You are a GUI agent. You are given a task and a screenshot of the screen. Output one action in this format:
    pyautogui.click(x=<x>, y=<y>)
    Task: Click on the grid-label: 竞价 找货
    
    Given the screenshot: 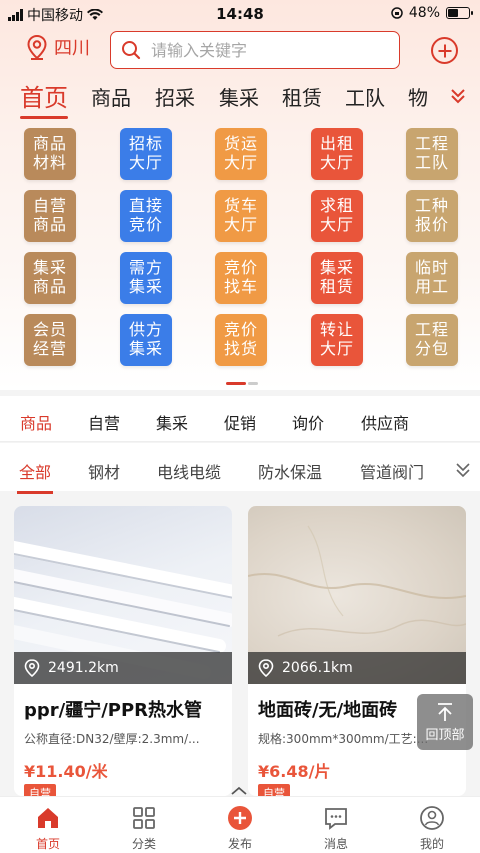 What is the action you would take?
    pyautogui.click(x=240, y=339)
    